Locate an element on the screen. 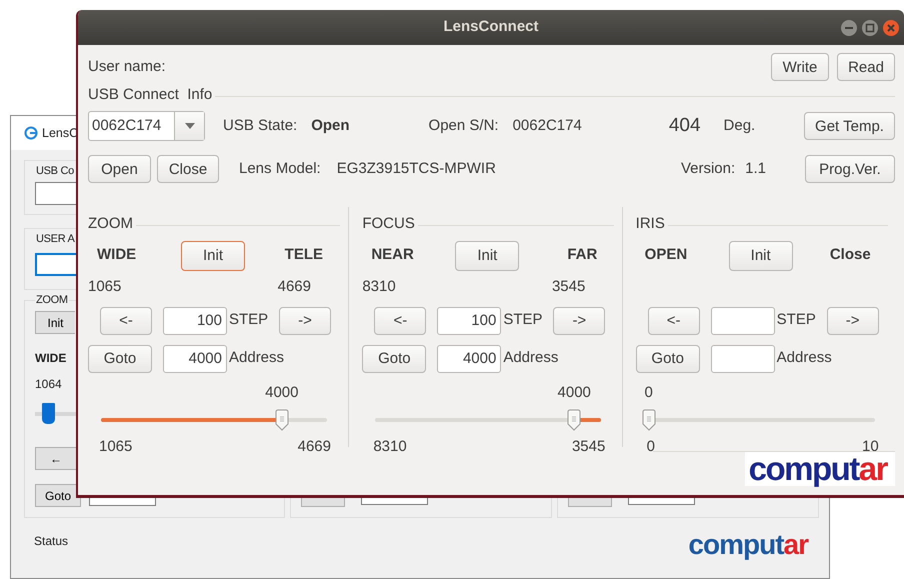  close-button: Close is located at coordinates (188, 169).